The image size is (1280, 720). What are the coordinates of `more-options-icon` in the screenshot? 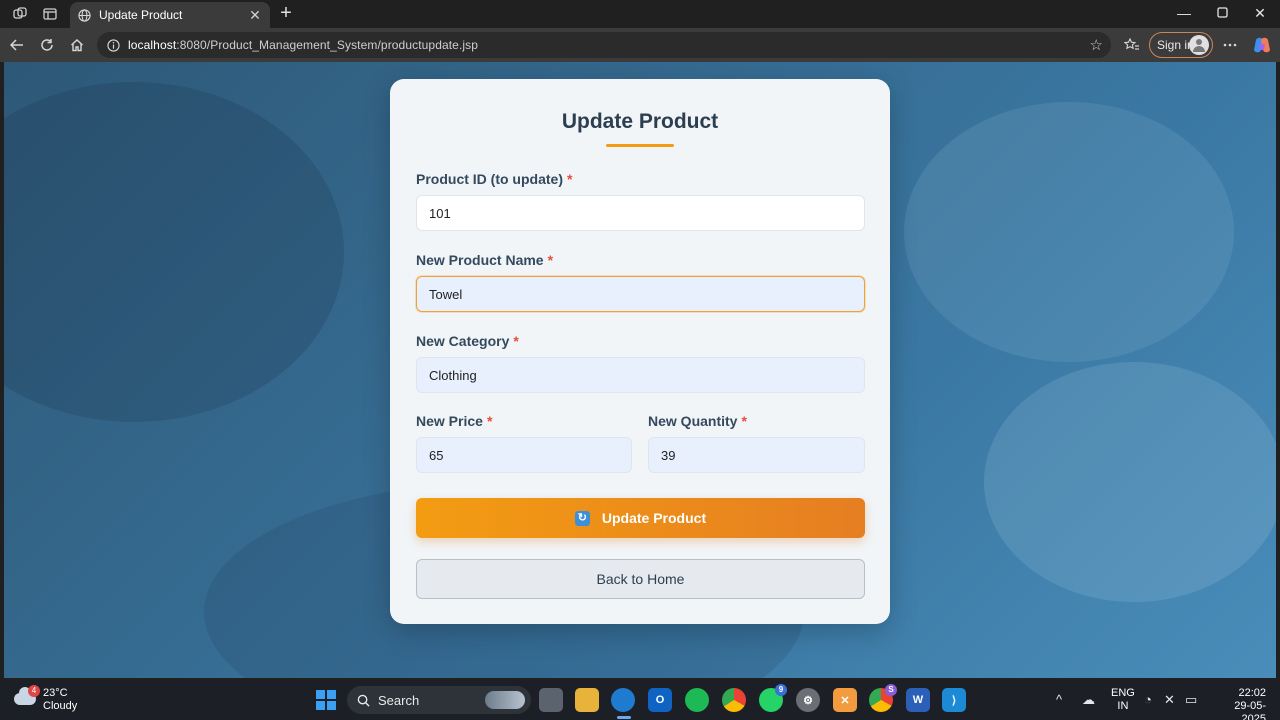 It's located at (1230, 45).